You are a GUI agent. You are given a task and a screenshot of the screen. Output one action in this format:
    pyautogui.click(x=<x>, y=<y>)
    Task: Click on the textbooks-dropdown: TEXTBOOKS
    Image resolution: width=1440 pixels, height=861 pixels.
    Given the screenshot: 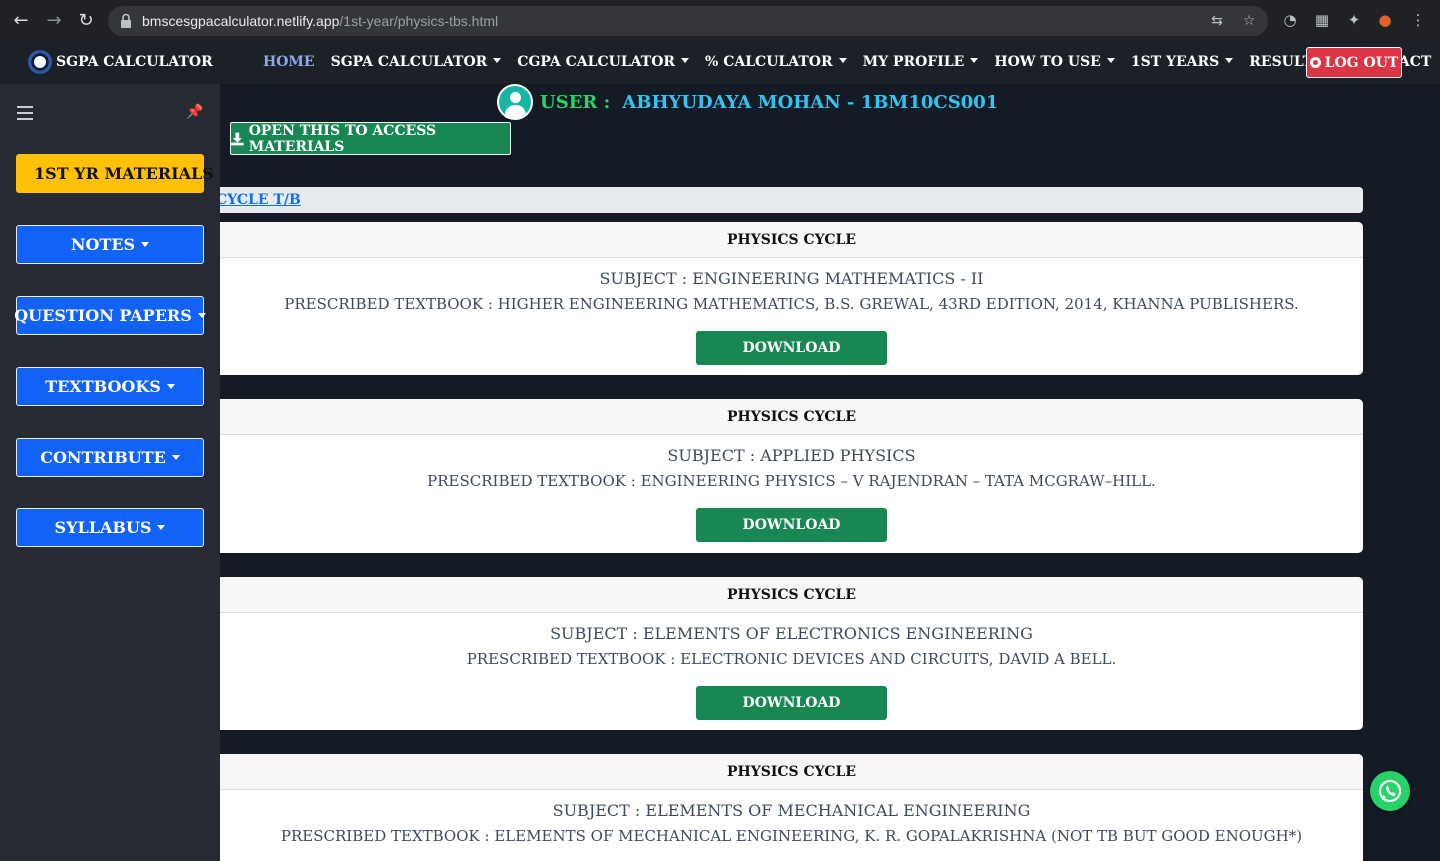 What is the action you would take?
    pyautogui.click(x=110, y=386)
    